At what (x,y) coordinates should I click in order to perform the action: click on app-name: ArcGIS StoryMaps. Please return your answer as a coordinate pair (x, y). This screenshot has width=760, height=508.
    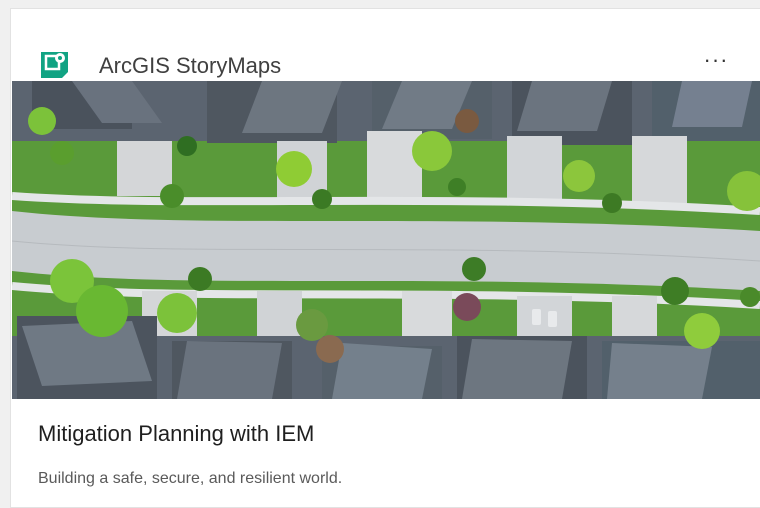
    Looking at the image, I should click on (190, 65).